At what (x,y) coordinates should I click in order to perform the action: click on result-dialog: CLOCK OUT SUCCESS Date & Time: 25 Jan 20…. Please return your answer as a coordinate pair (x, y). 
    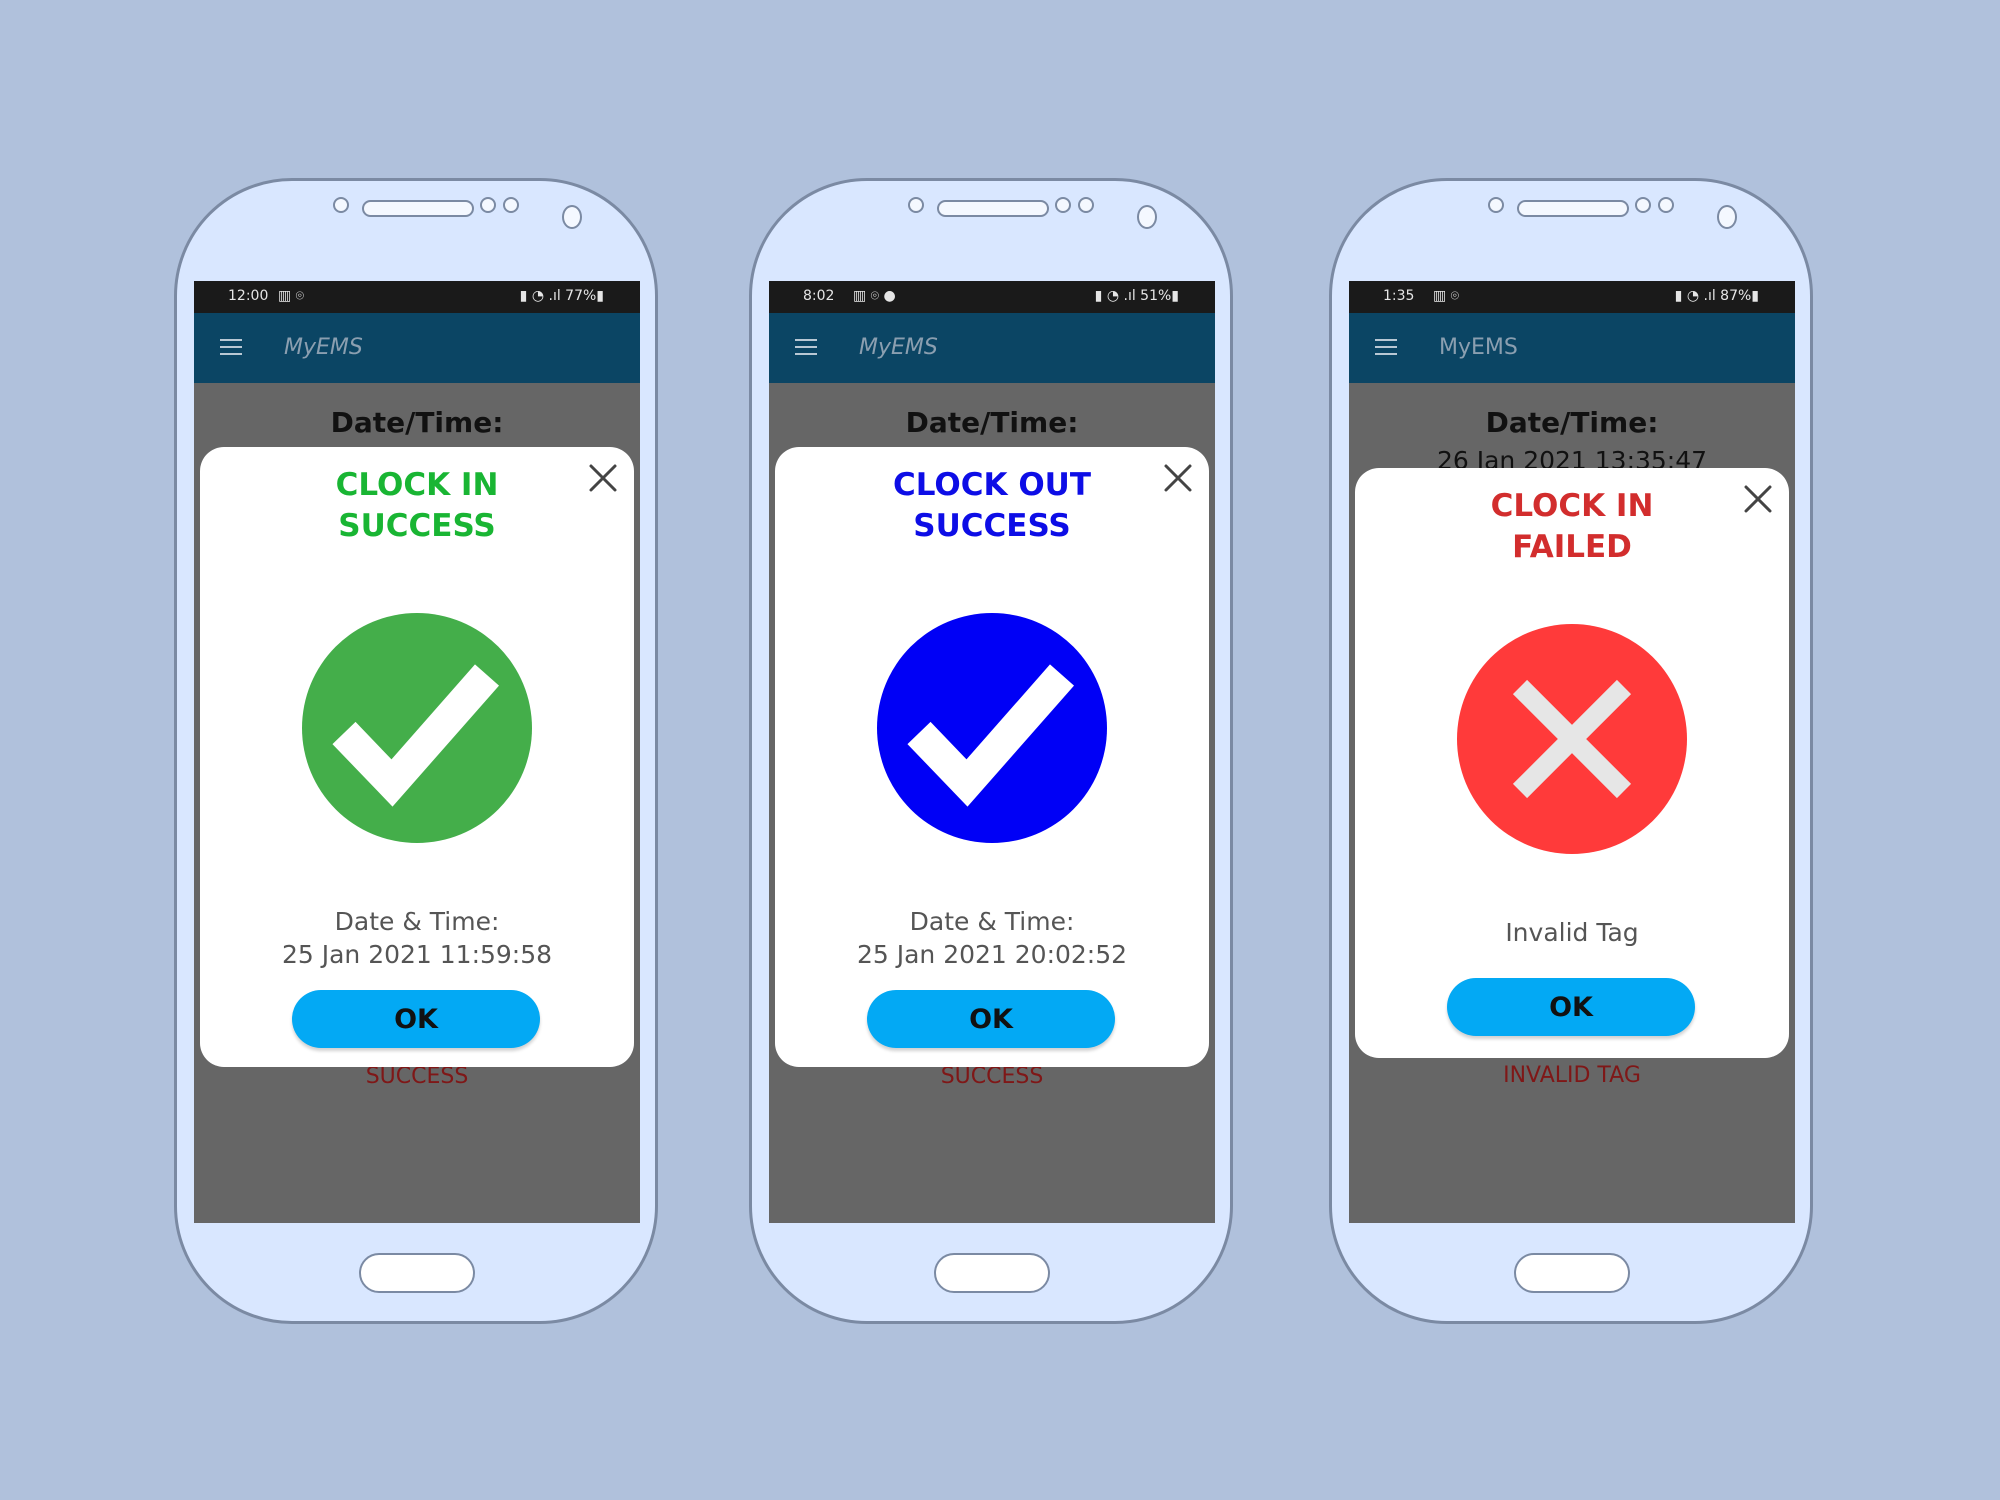
    Looking at the image, I should click on (992, 757).